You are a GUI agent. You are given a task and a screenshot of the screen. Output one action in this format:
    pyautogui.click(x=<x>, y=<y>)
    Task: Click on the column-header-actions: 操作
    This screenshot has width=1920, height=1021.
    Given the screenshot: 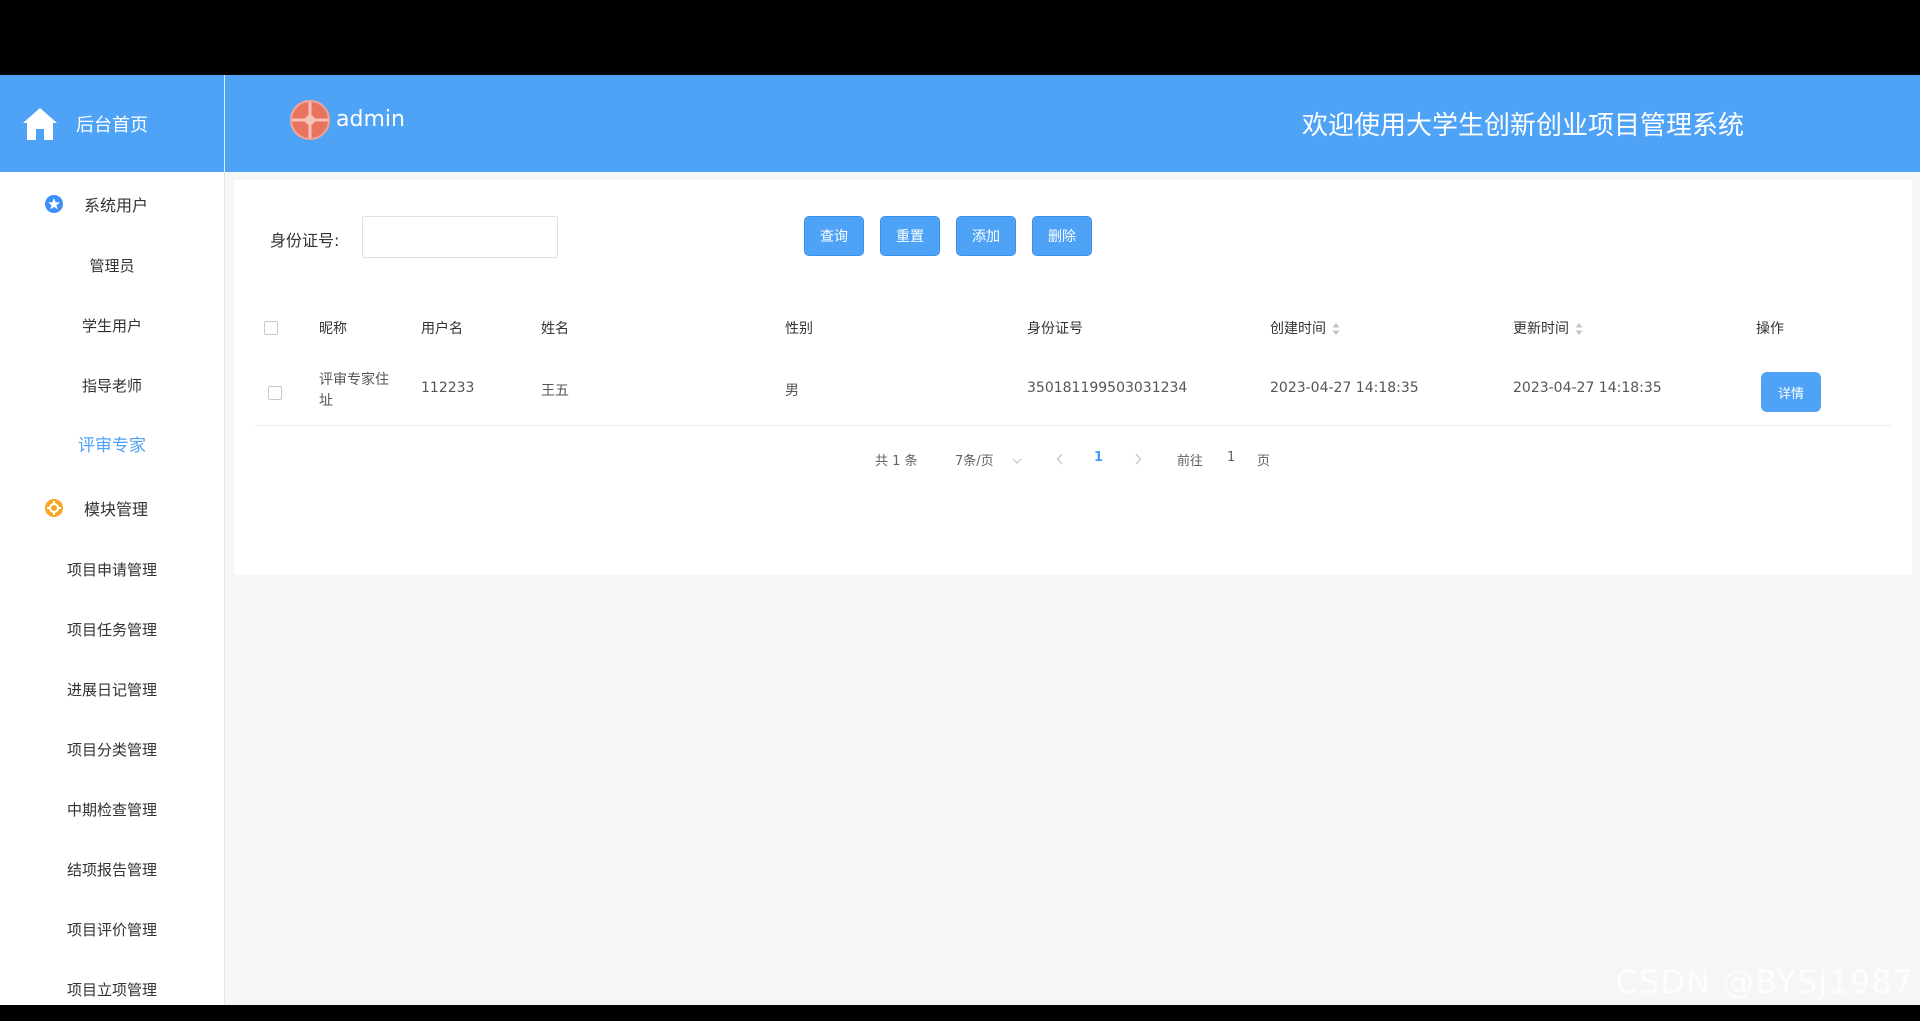 What is the action you would take?
    pyautogui.click(x=1770, y=329)
    